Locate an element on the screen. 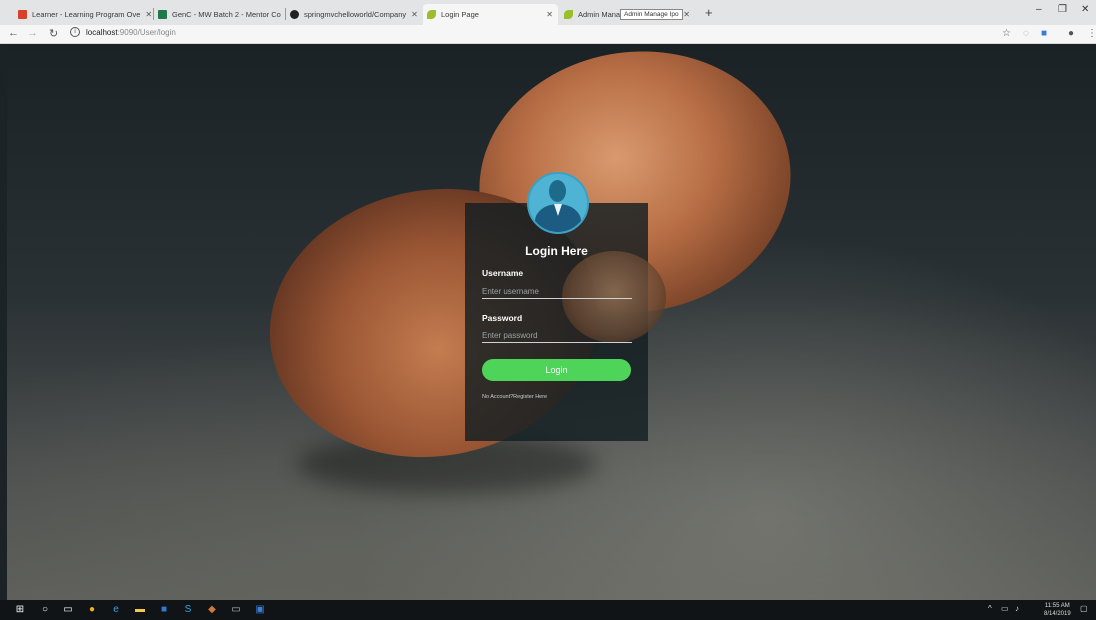 This screenshot has height=620, width=1096. reload-icon: ↻ is located at coordinates (53, 33).